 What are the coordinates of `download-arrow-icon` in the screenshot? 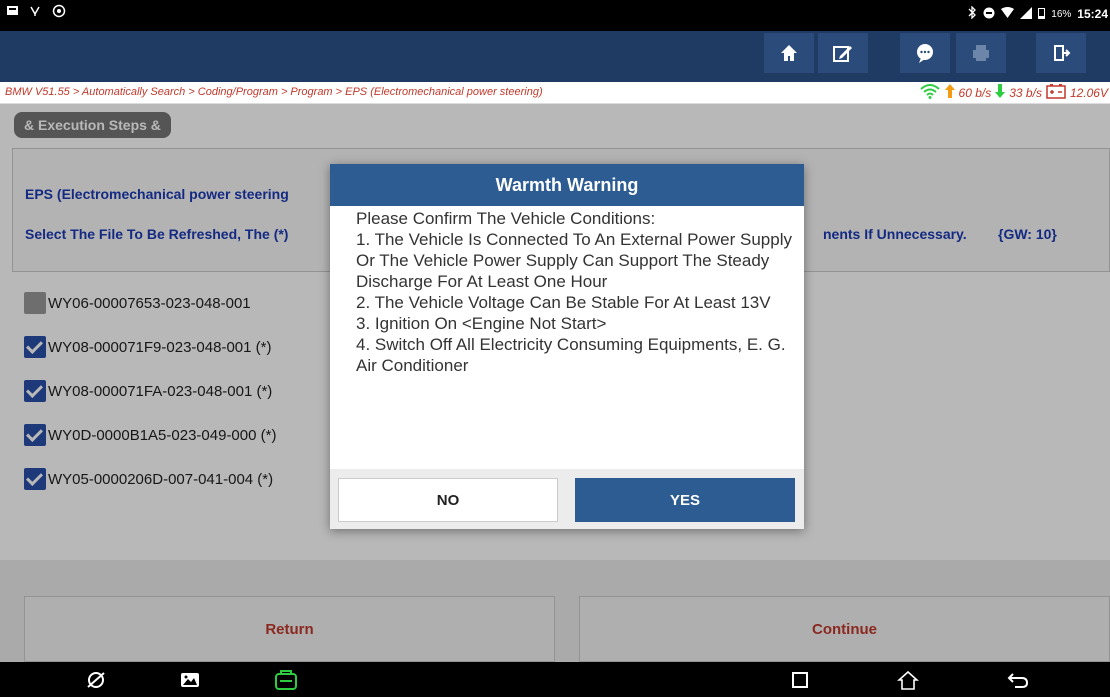 It's located at (1000, 92).